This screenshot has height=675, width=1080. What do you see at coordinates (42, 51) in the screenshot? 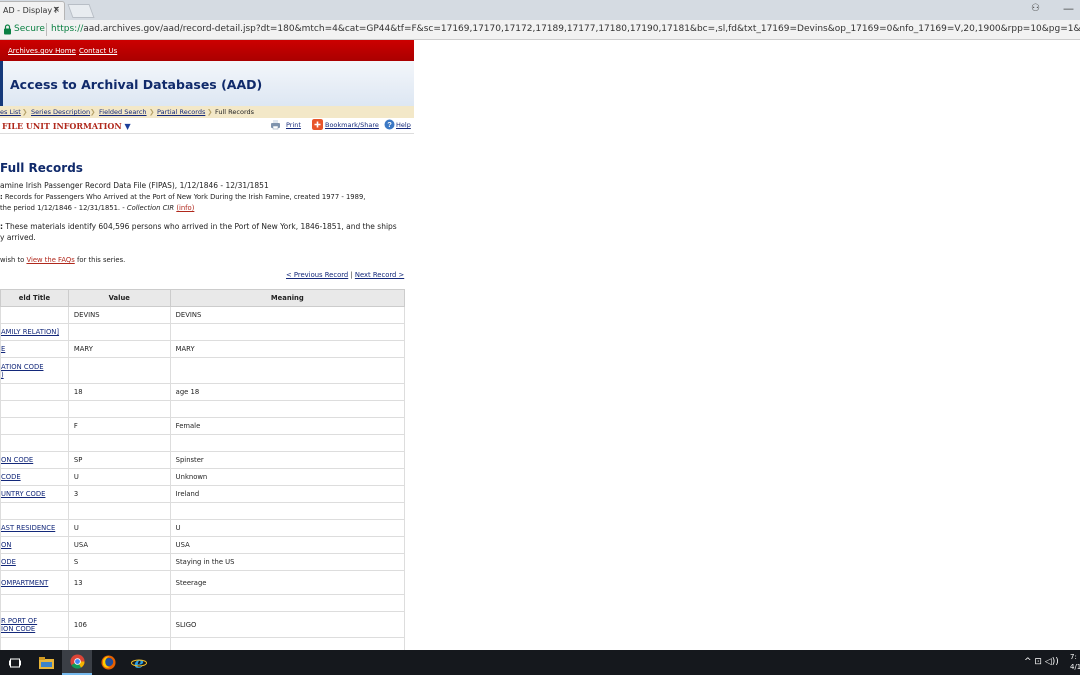
I see `archives-home-link: Archives.gov Home` at bounding box center [42, 51].